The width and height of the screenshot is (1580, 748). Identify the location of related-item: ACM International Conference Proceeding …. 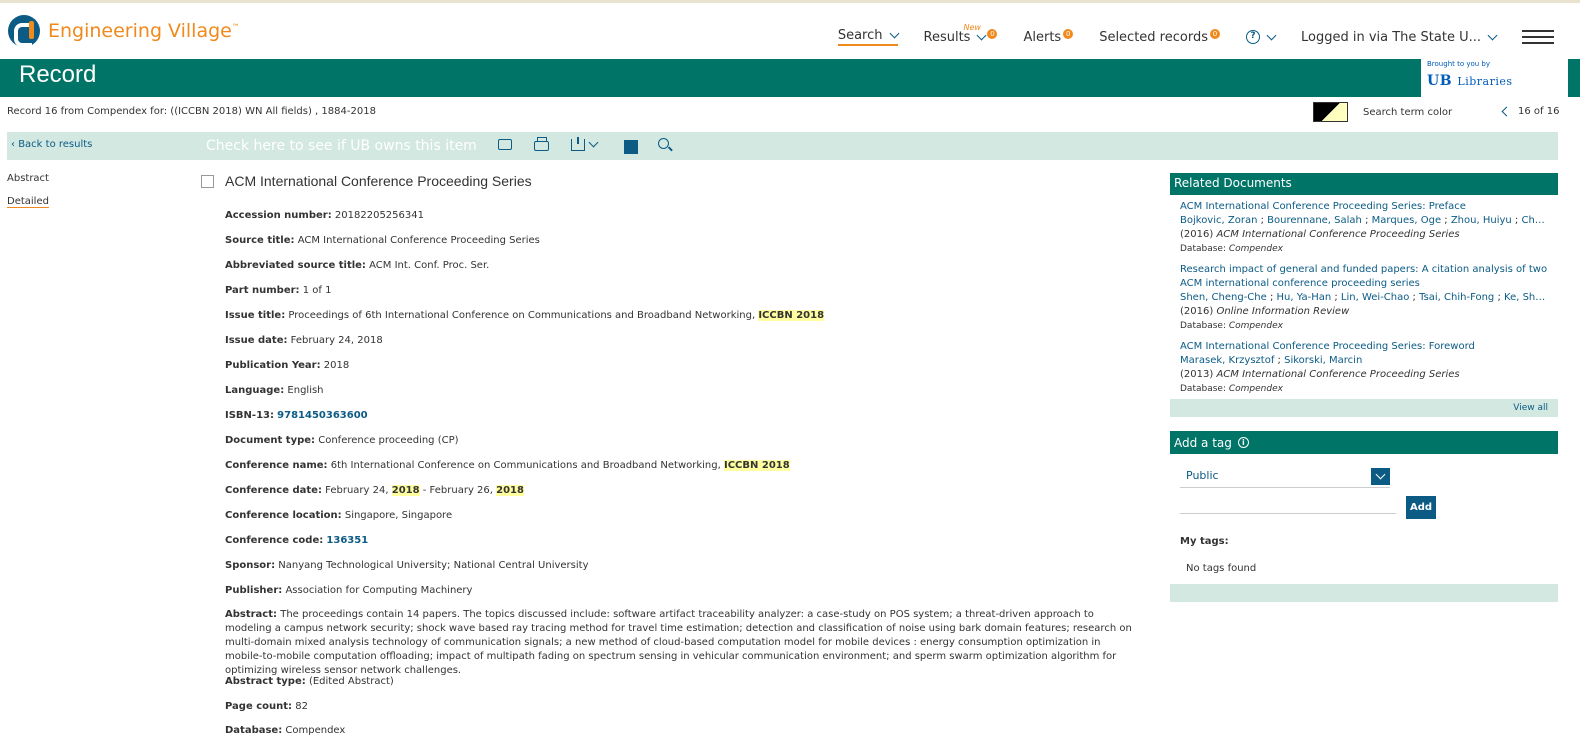
(1364, 368).